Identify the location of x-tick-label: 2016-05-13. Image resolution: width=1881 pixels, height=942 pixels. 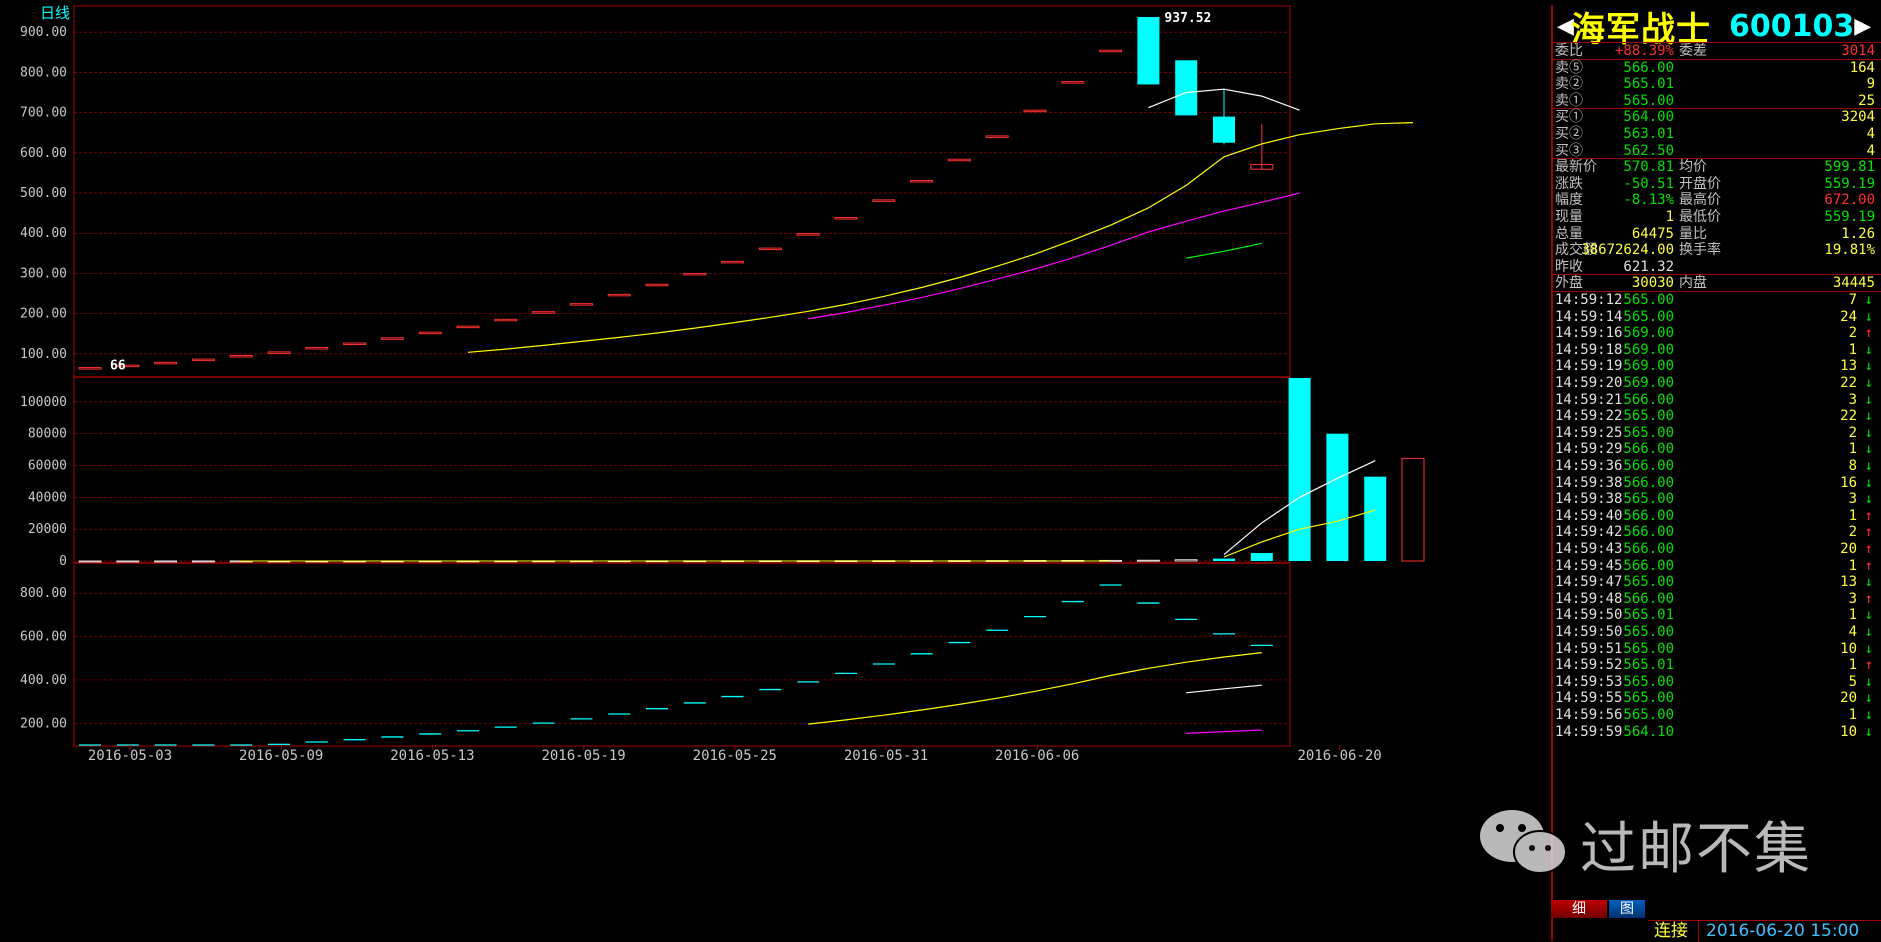
(432, 756).